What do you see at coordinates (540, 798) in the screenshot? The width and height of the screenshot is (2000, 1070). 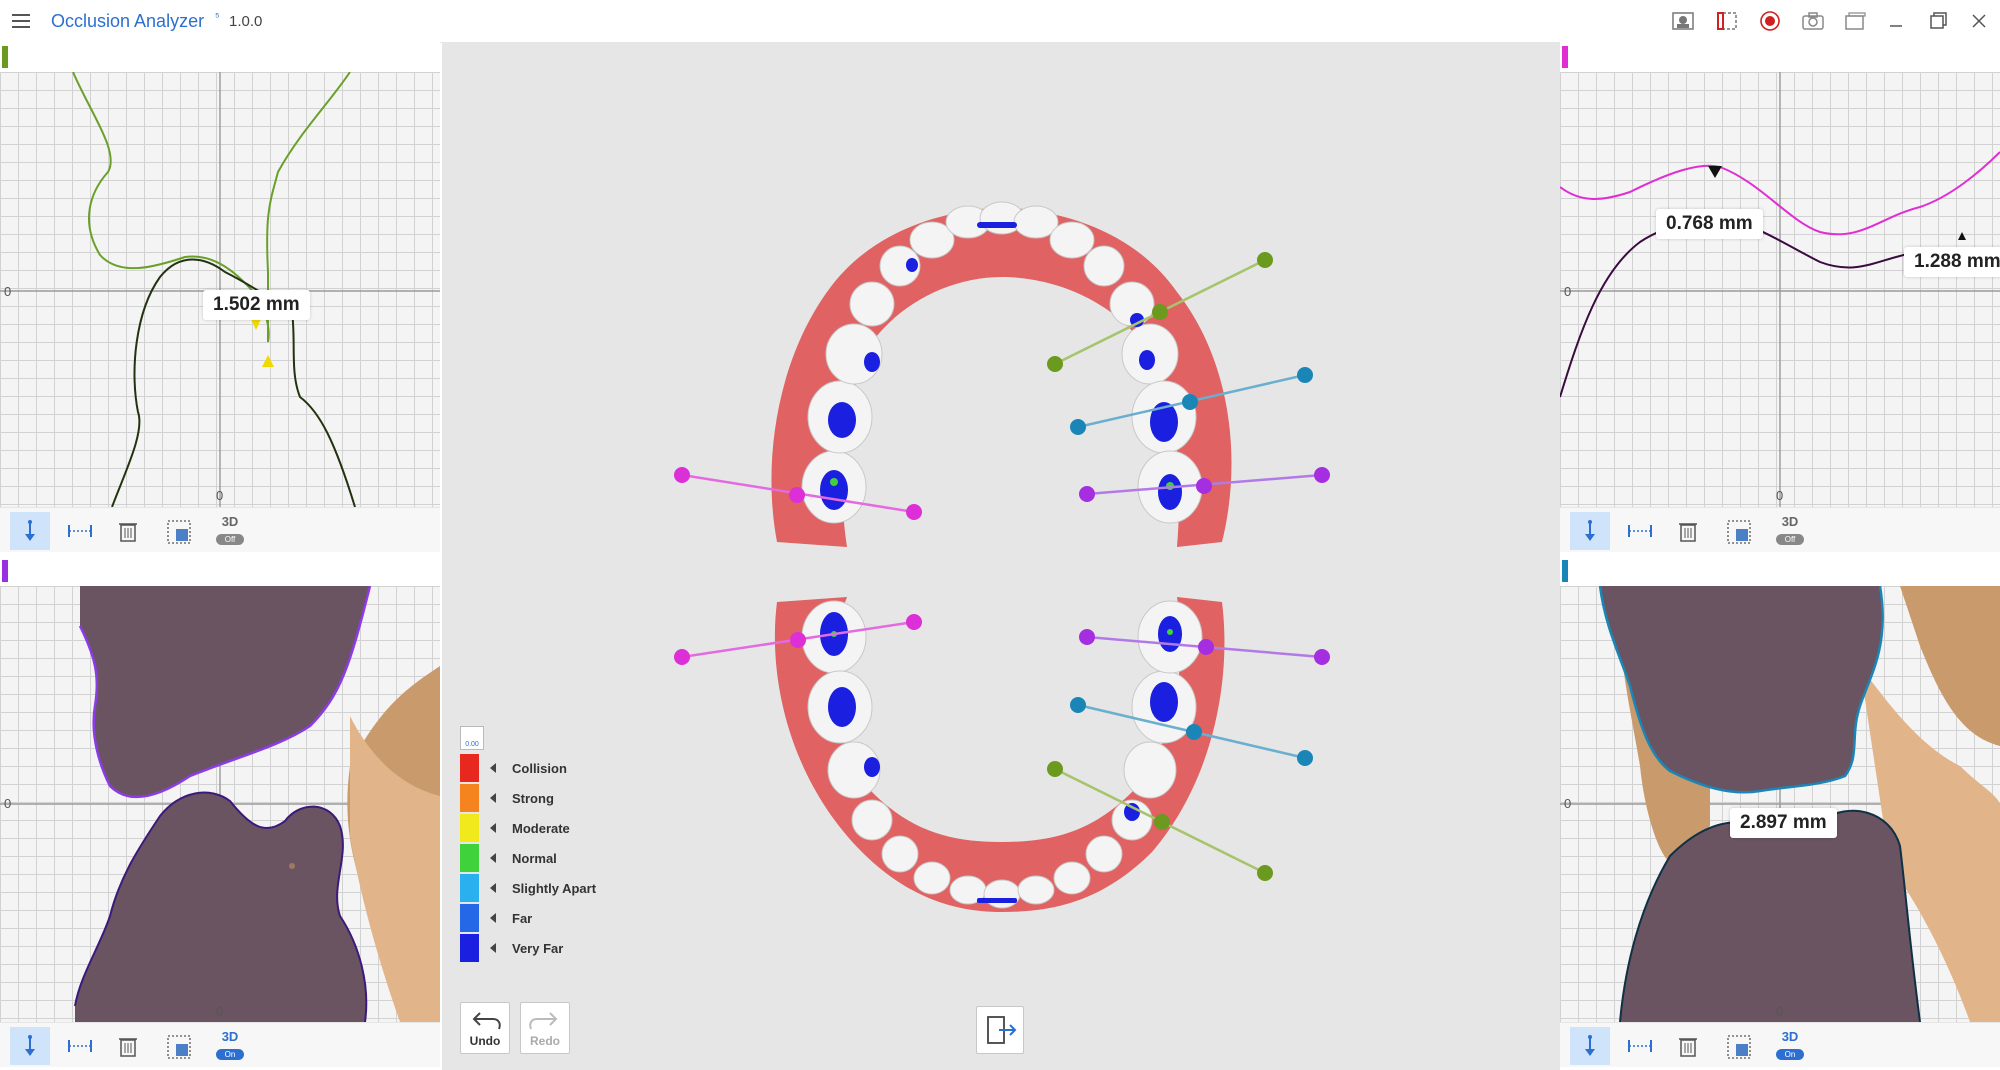 I see `legend-item: Strong` at bounding box center [540, 798].